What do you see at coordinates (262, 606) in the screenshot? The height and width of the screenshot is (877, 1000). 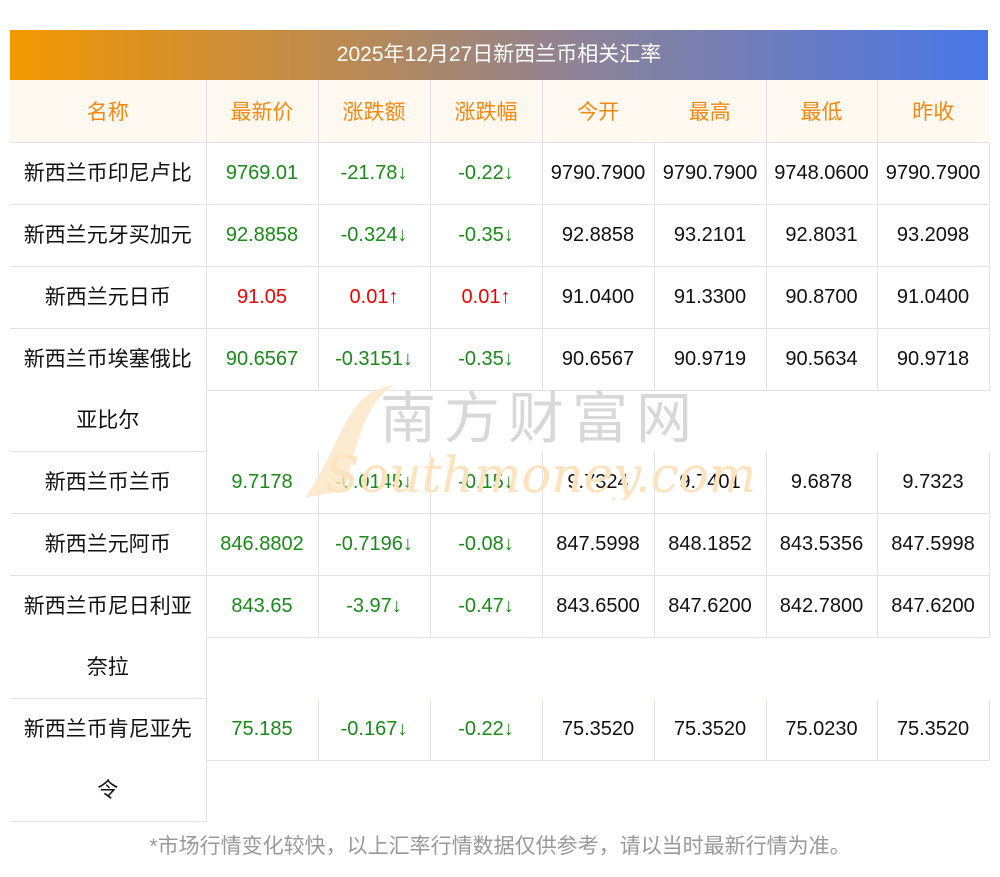 I see `cell-price: 843.65` at bounding box center [262, 606].